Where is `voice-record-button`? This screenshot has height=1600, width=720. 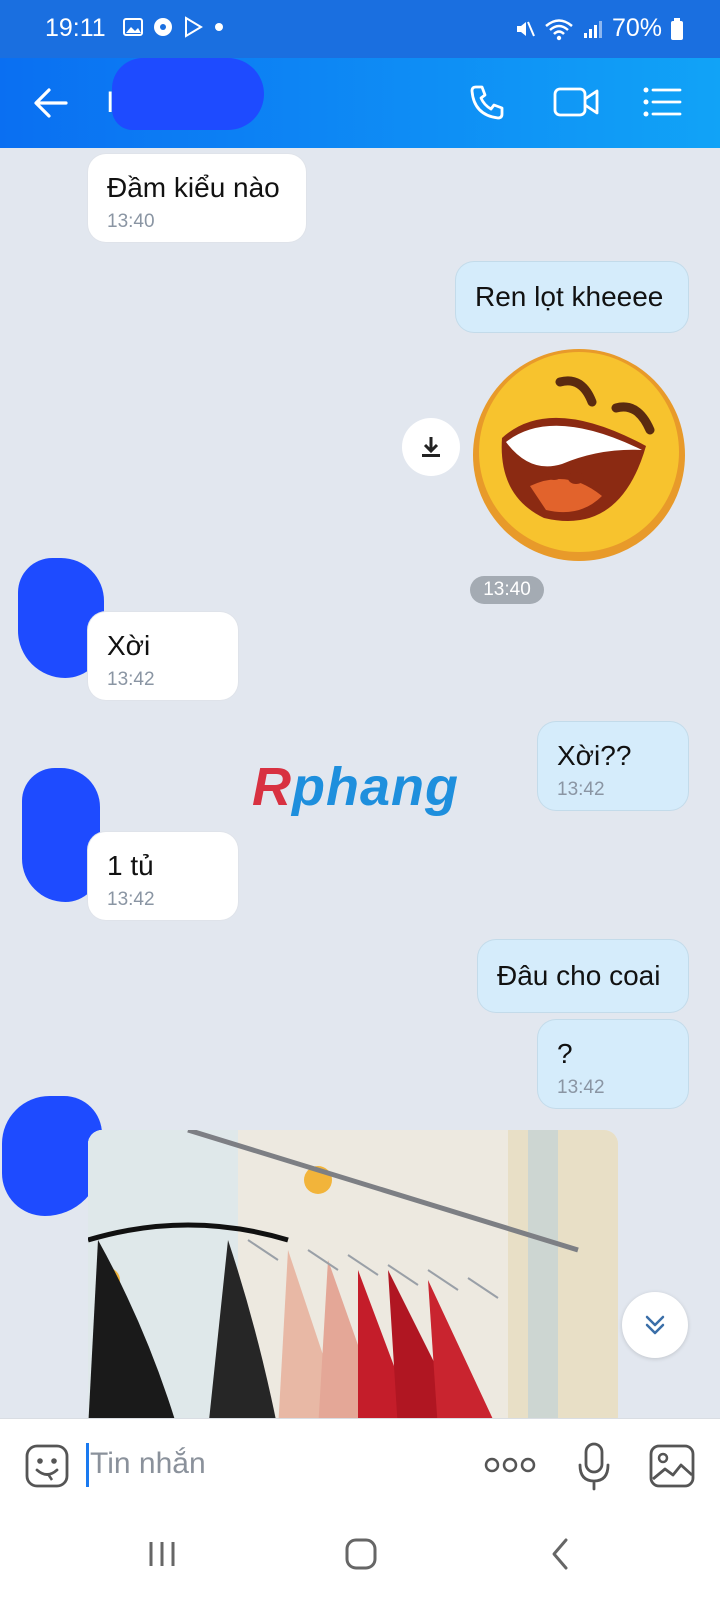 voice-record-button is located at coordinates (594, 1468).